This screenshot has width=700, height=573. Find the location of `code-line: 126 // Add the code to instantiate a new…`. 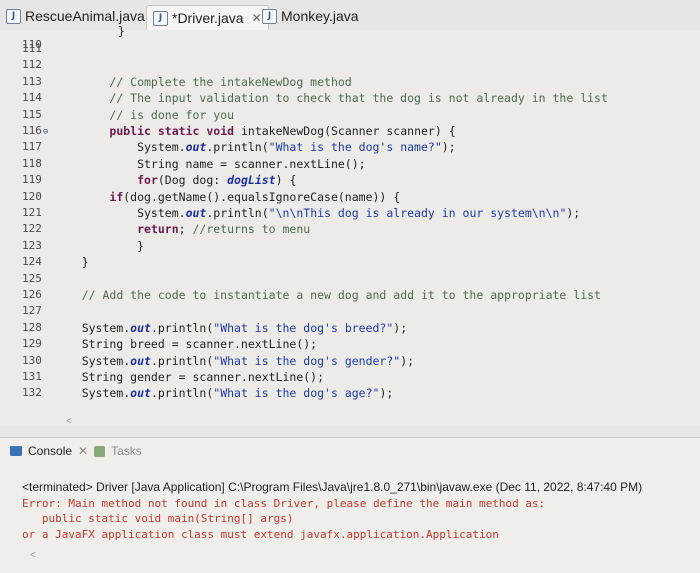

code-line: 126 // Add the code to instantiate a new… is located at coordinates (350, 296).